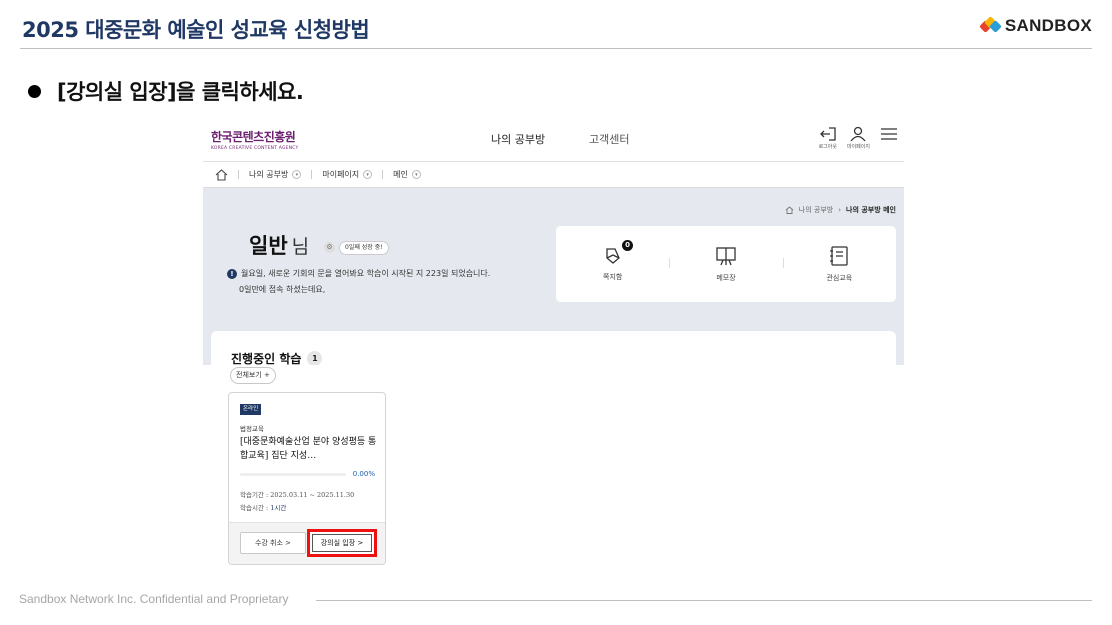 The height and width of the screenshot is (625, 1112). I want to click on learning-count-badge: 1, so click(315, 358).